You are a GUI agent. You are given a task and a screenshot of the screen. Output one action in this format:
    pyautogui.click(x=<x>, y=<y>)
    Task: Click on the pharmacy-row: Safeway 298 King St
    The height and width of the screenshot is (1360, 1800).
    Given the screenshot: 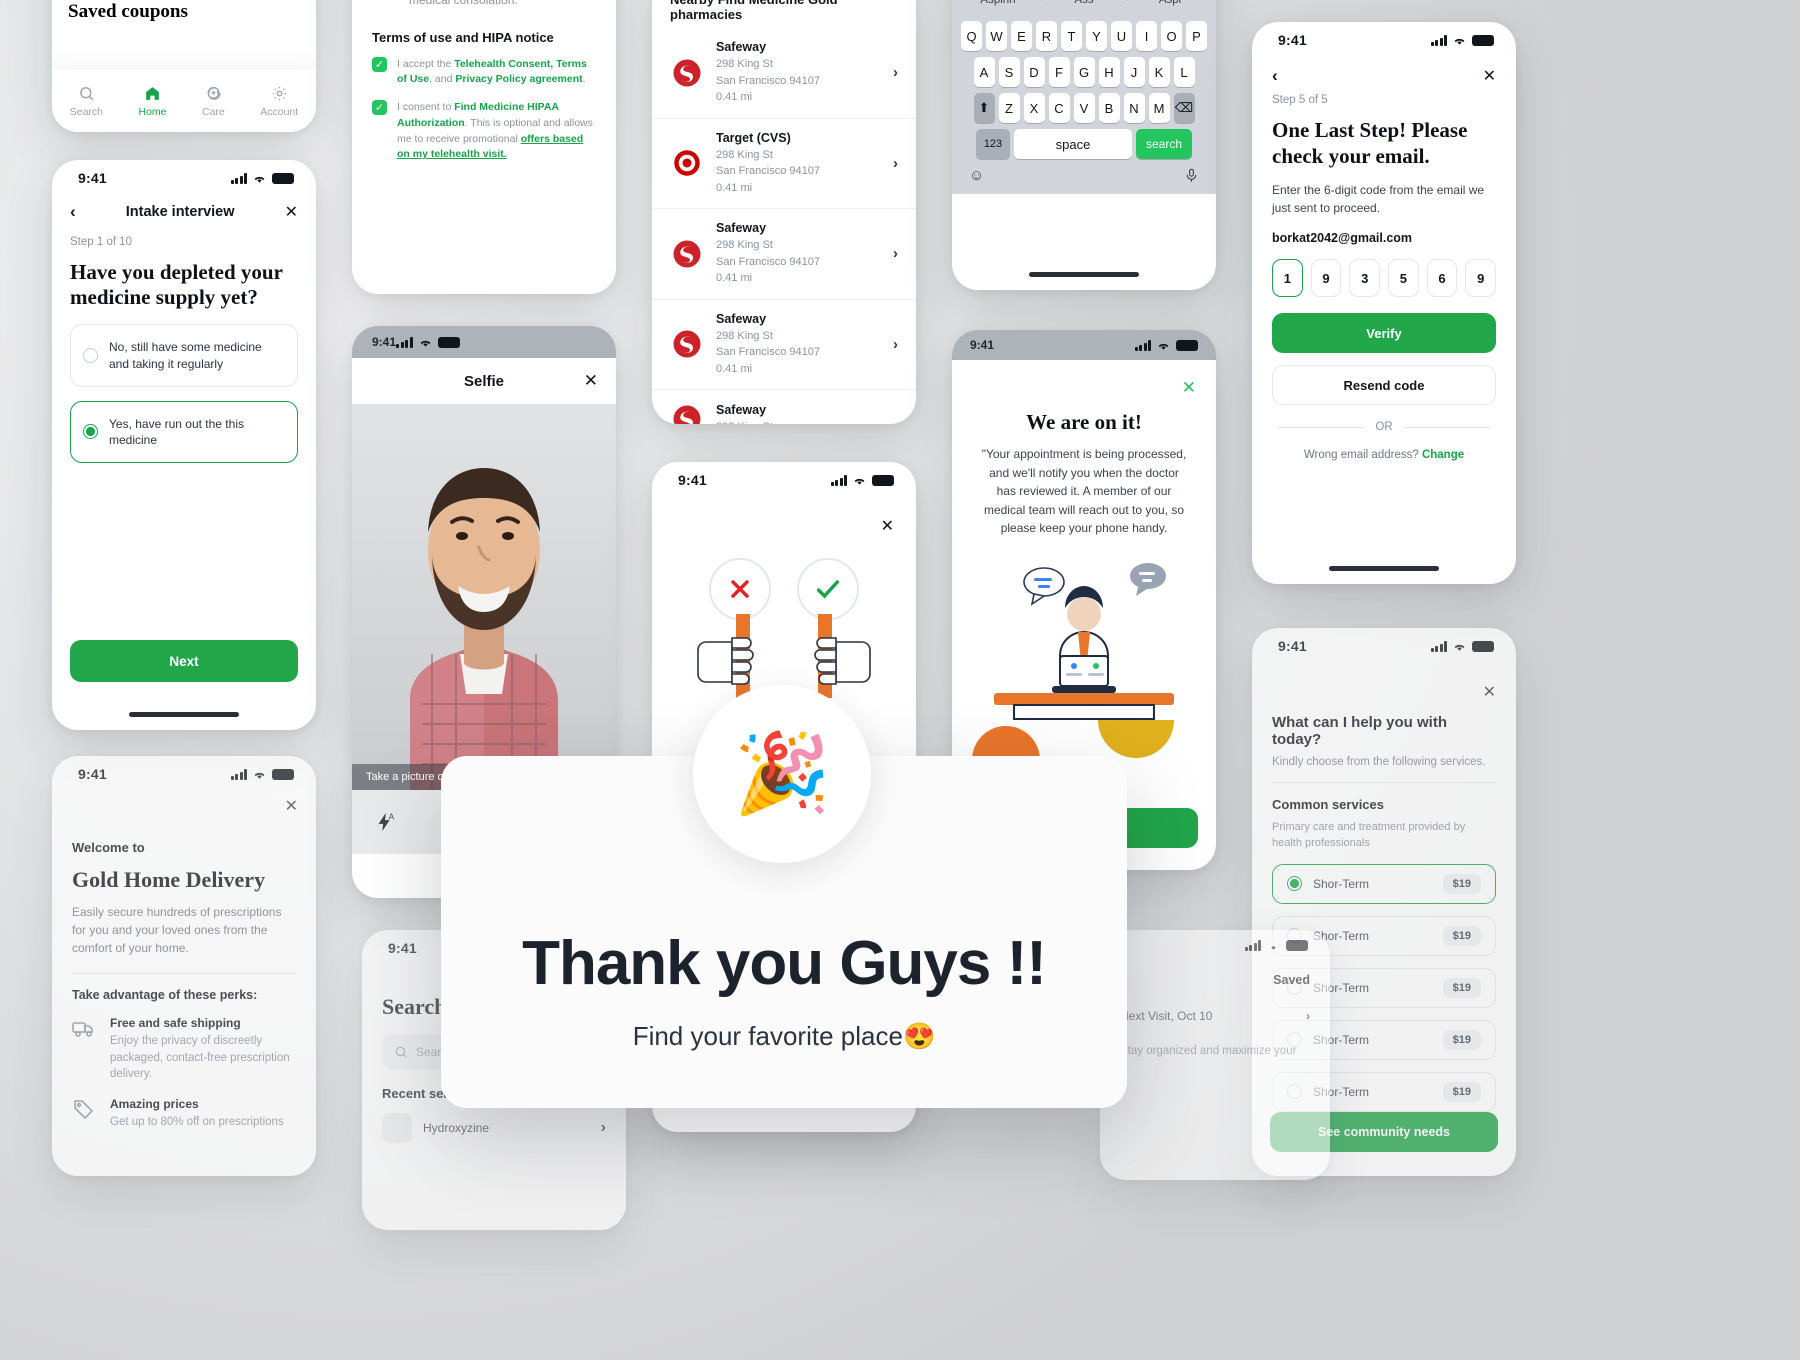 What is the action you would take?
    pyautogui.click(x=784, y=406)
    